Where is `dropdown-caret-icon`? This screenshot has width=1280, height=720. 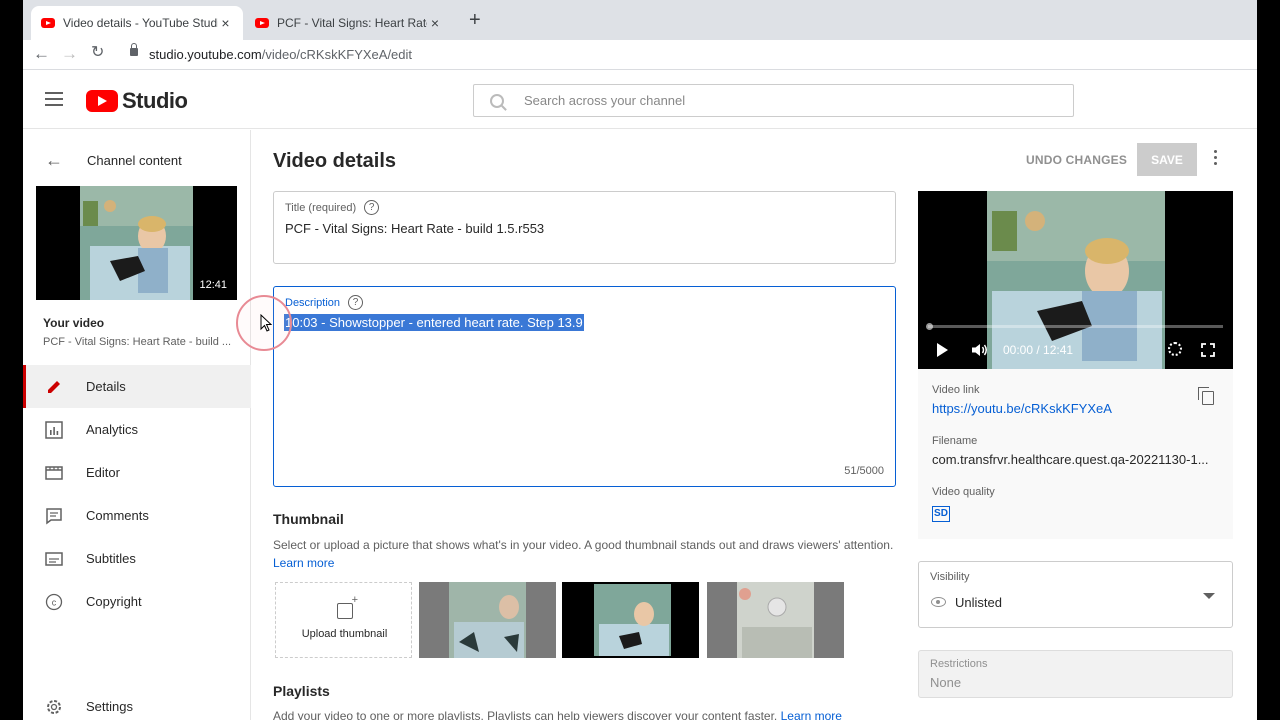 dropdown-caret-icon is located at coordinates (1209, 596).